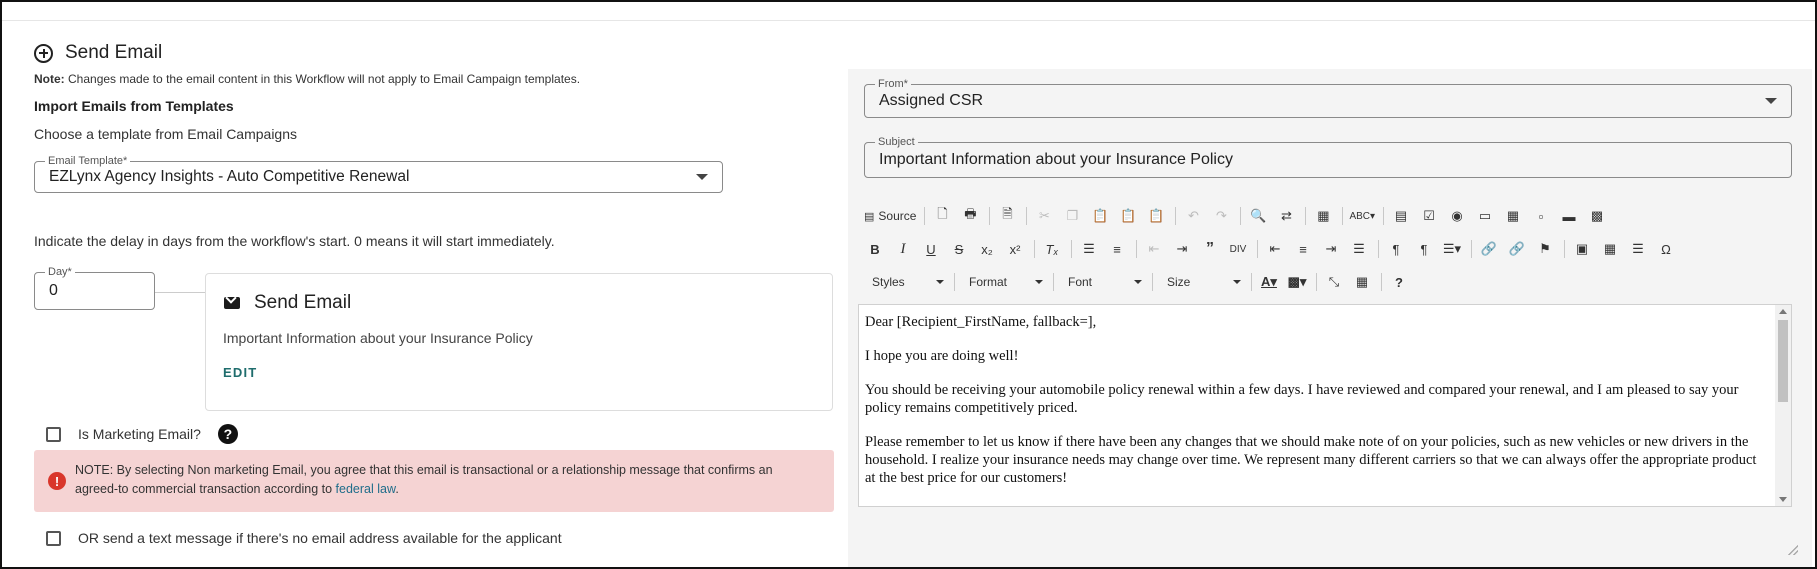 The height and width of the screenshot is (569, 1817). I want to click on horizontal-rule-icon: ☰, so click(1638, 249).